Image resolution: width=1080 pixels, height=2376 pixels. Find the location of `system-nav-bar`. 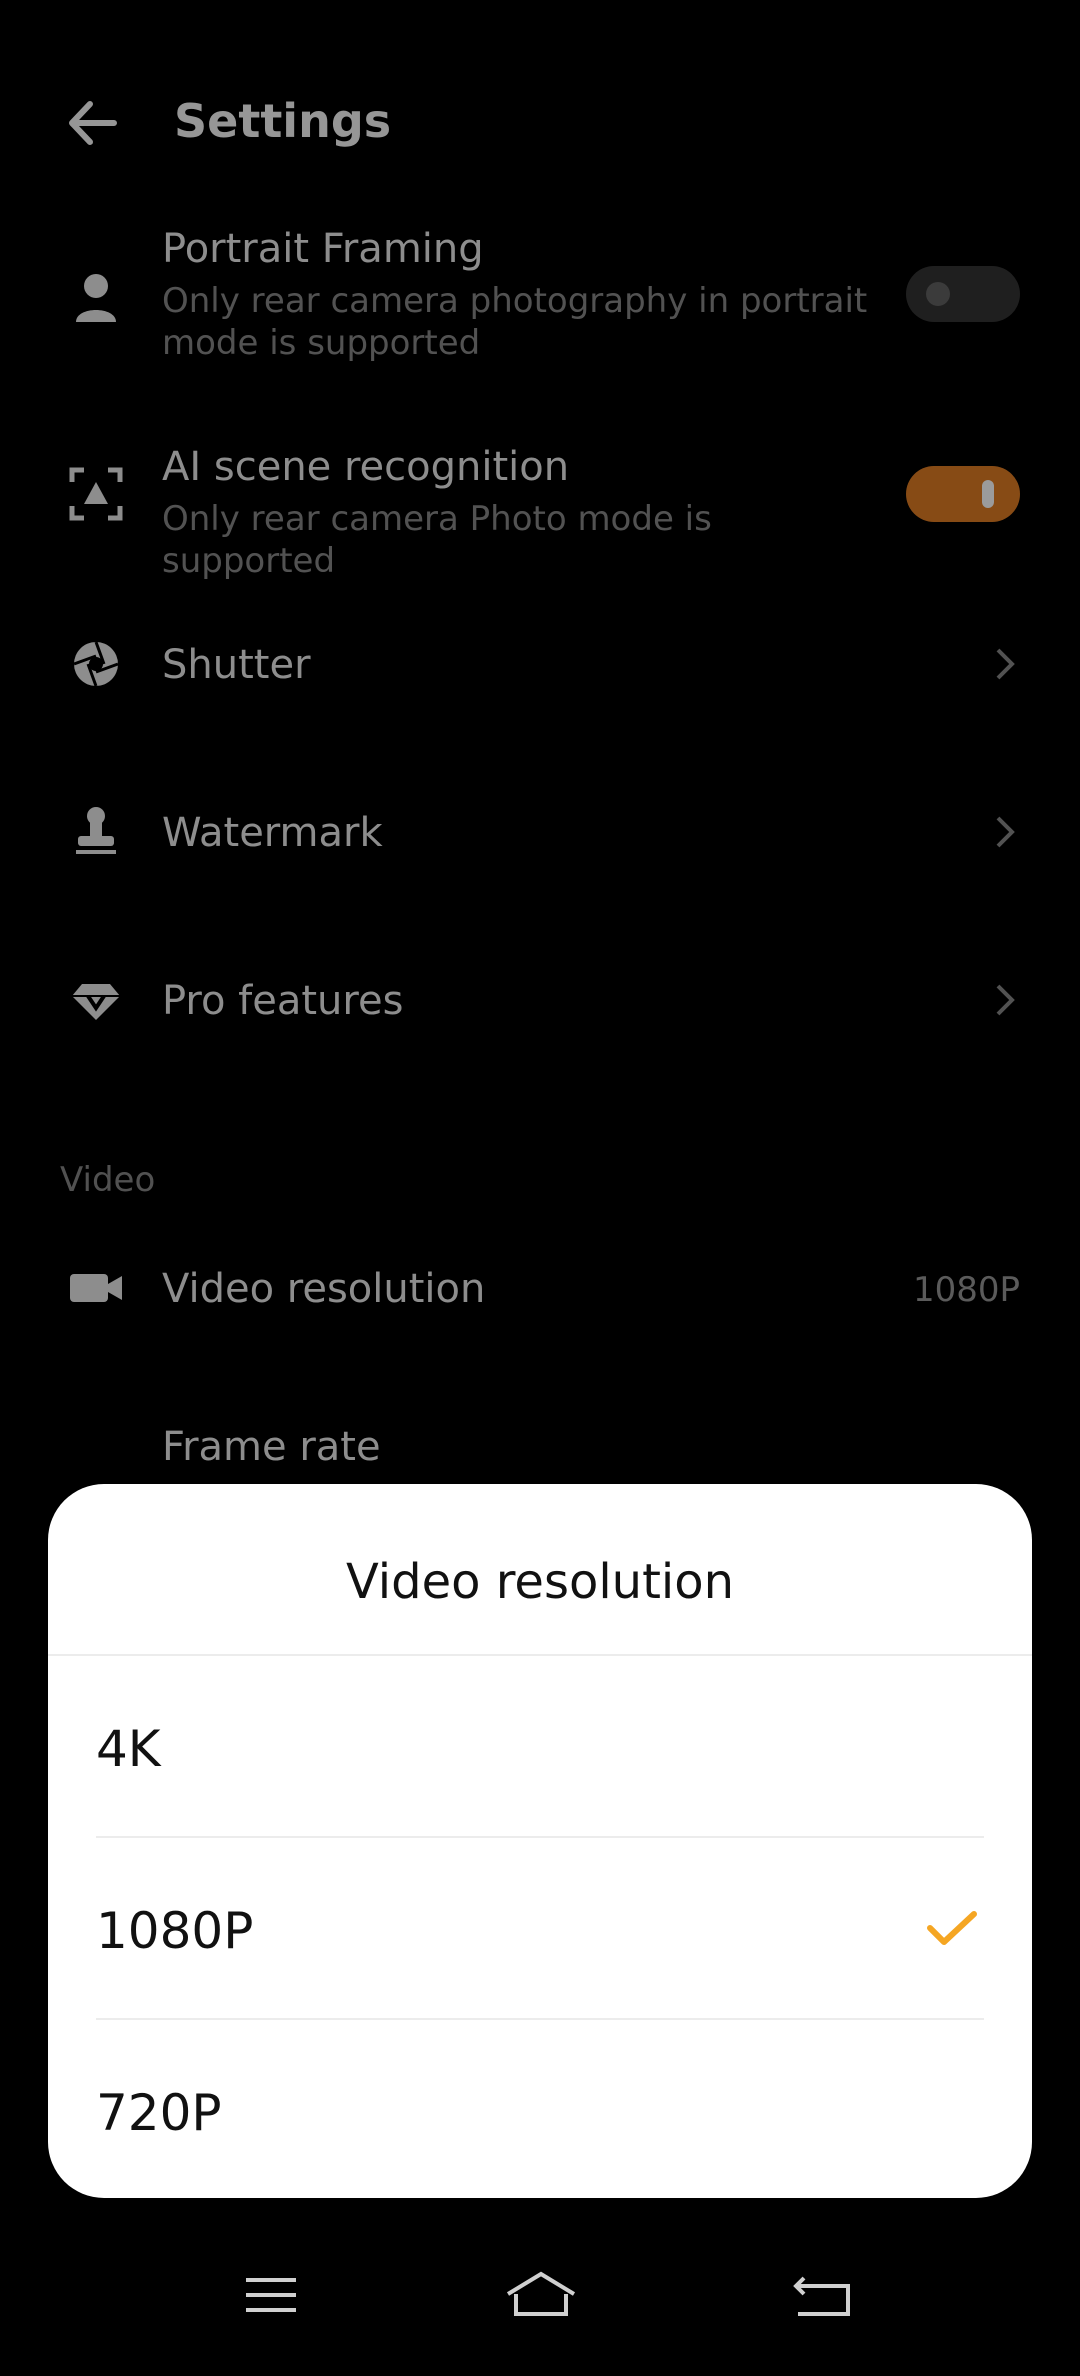

system-nav-bar is located at coordinates (540, 2303).